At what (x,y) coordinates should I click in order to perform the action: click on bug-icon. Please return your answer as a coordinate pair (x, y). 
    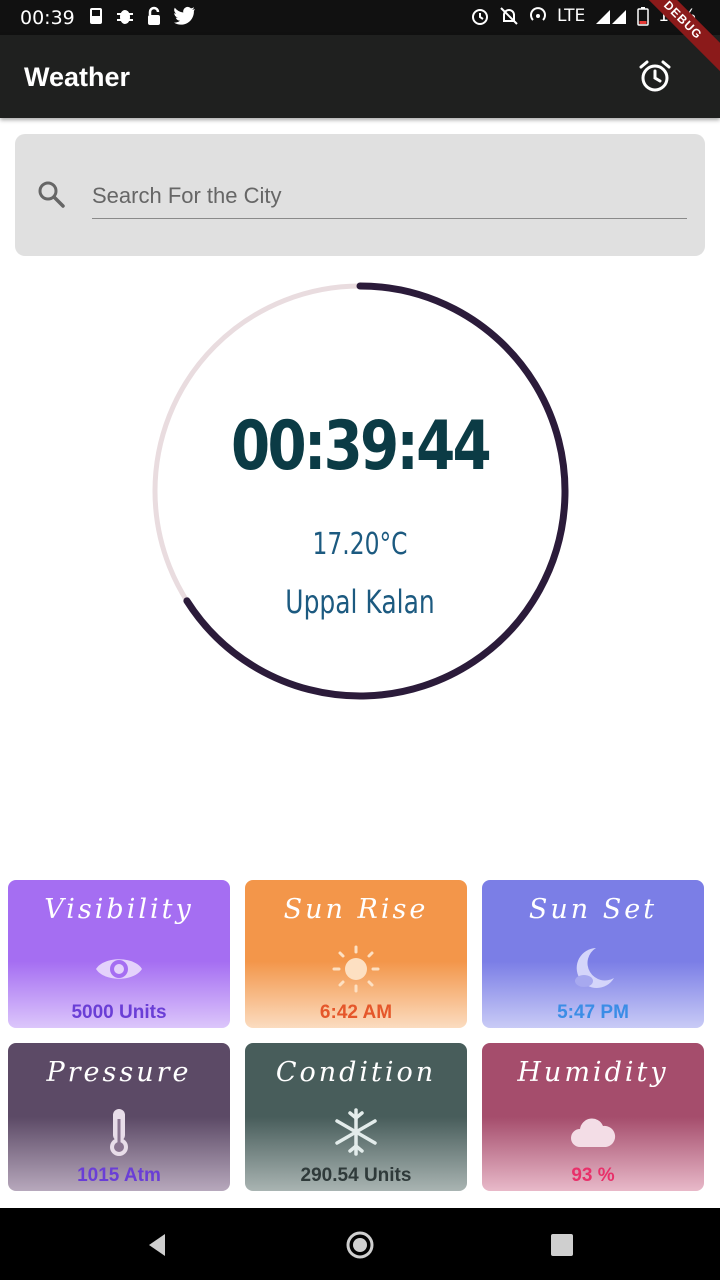
    Looking at the image, I should click on (125, 16).